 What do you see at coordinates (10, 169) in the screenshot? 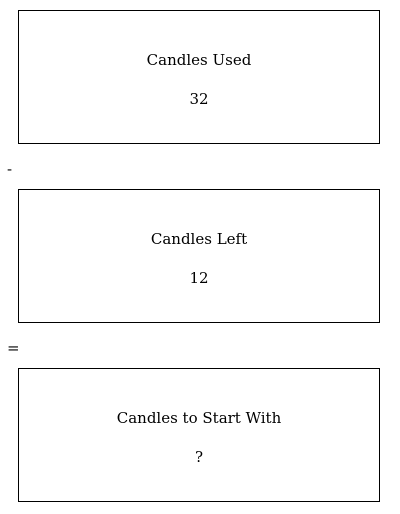
I see `minus-operator: -` at bounding box center [10, 169].